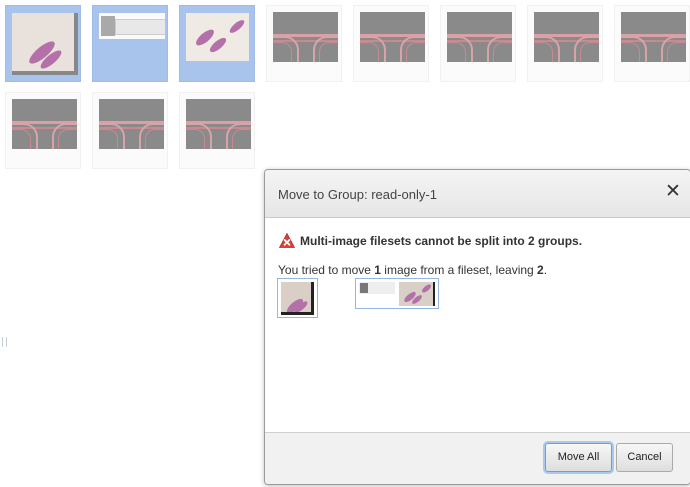  What do you see at coordinates (417, 294) in the screenshot?
I see `slide-image-thumb` at bounding box center [417, 294].